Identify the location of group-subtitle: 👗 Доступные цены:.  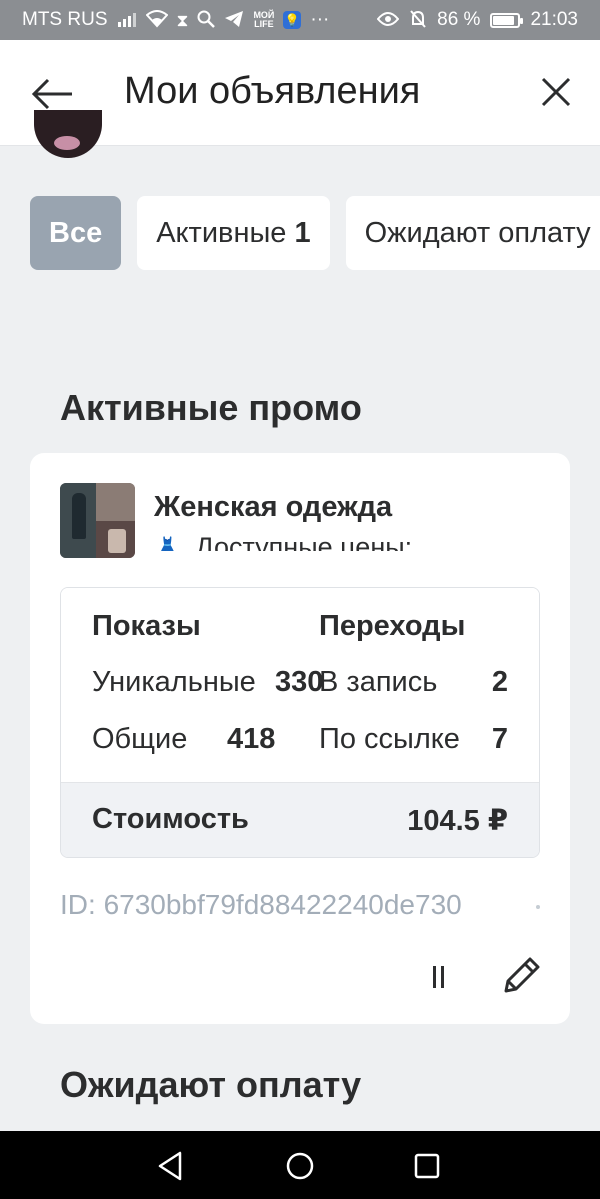
(324, 540).